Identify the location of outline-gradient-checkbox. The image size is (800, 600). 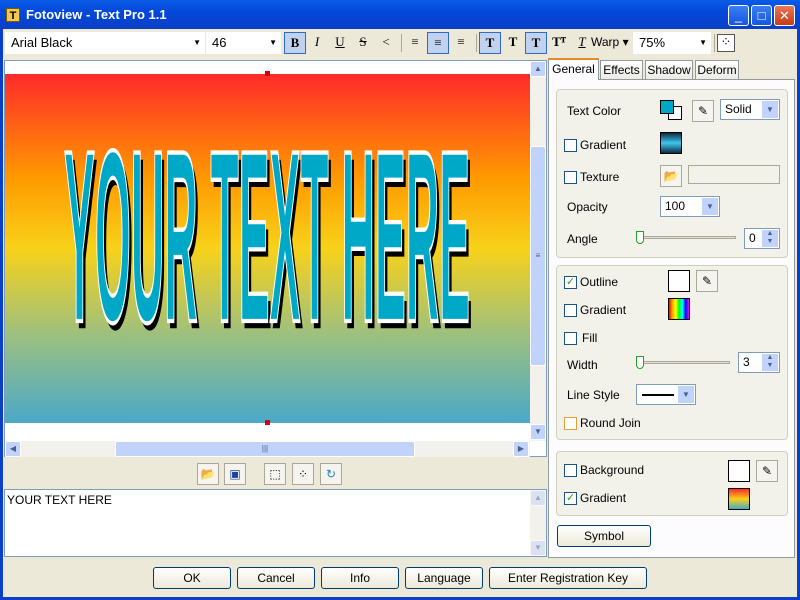
(570, 310).